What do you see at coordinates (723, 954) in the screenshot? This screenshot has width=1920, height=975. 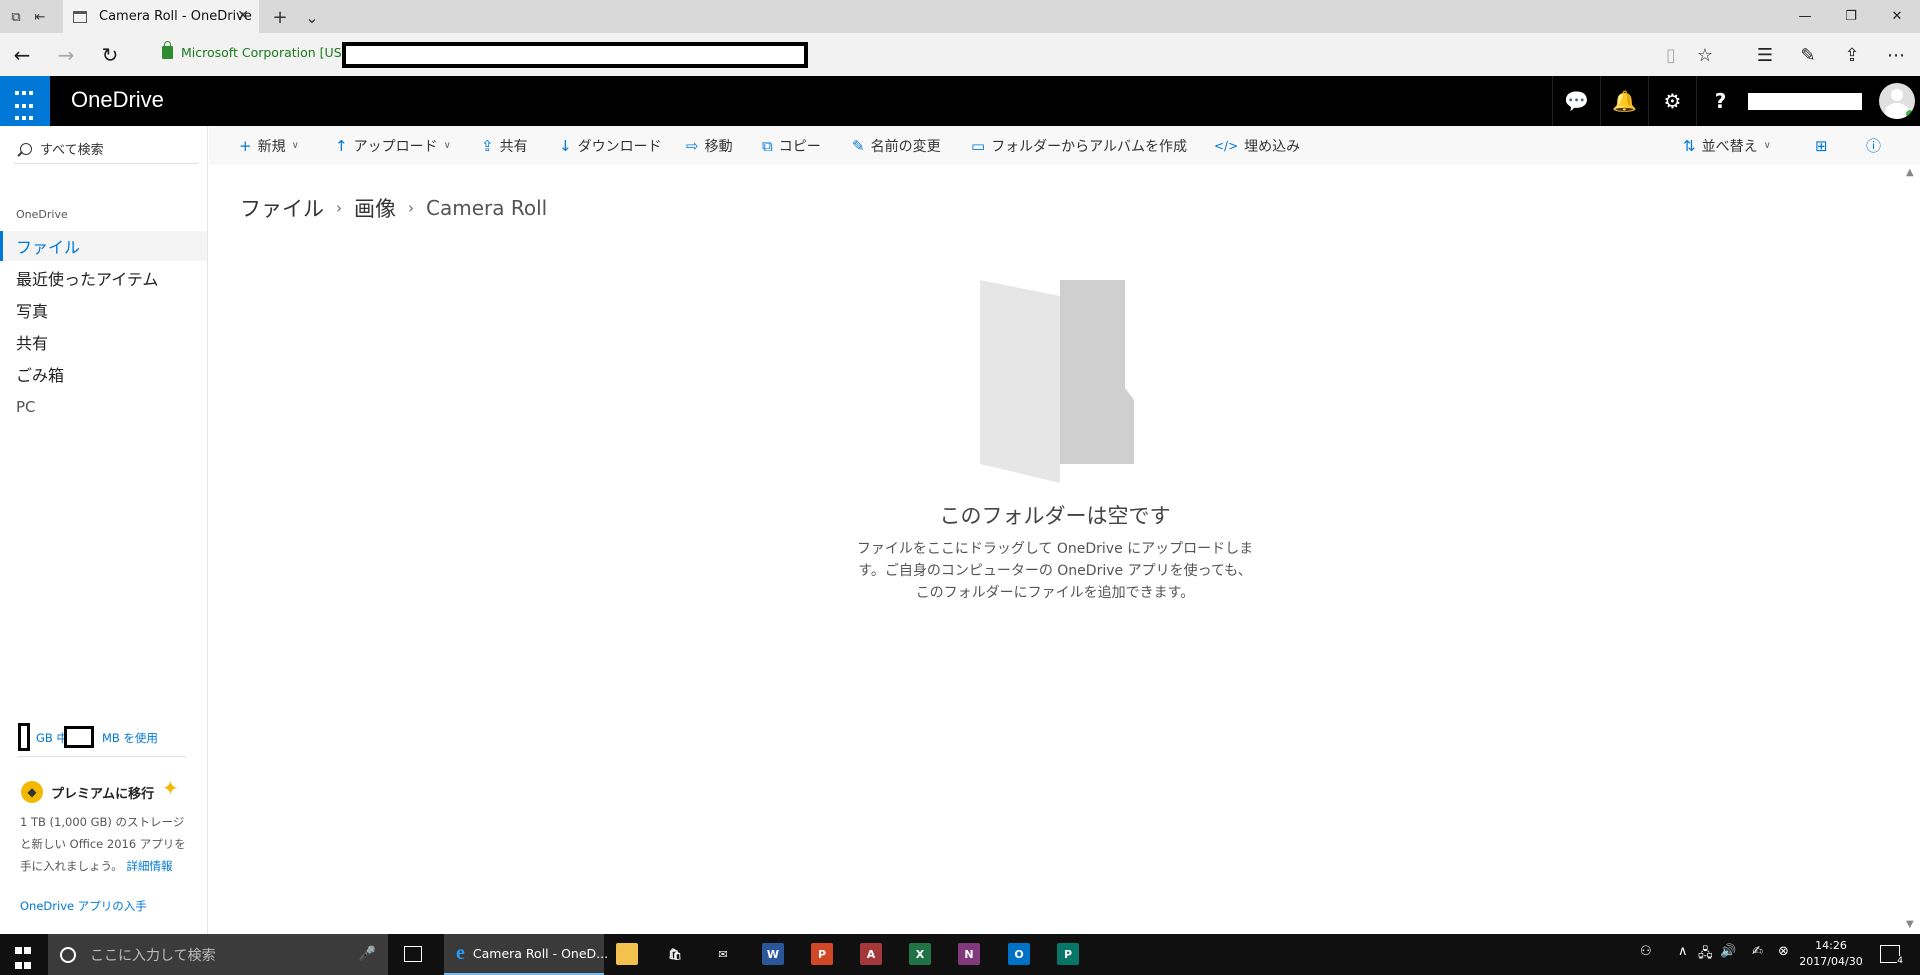 I see `taskbar-app-mail-icon: ✉` at bounding box center [723, 954].